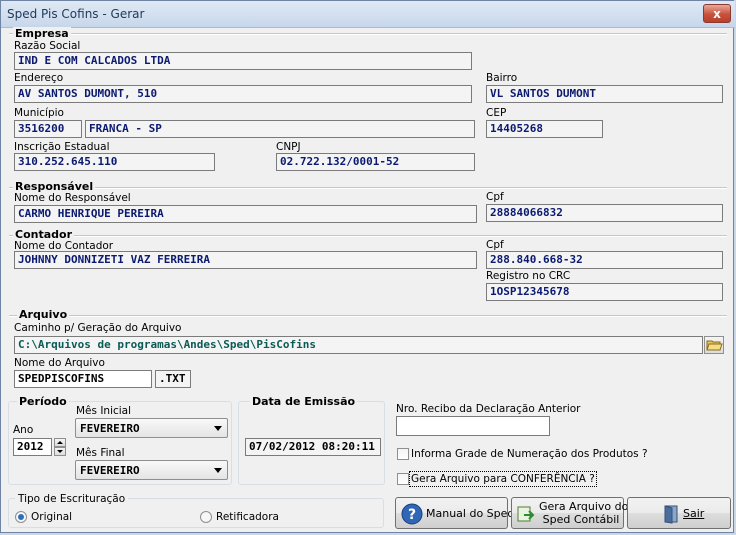 The width and height of the screenshot is (736, 535). What do you see at coordinates (403, 479) in the screenshot?
I see `conferencia-checkbox` at bounding box center [403, 479].